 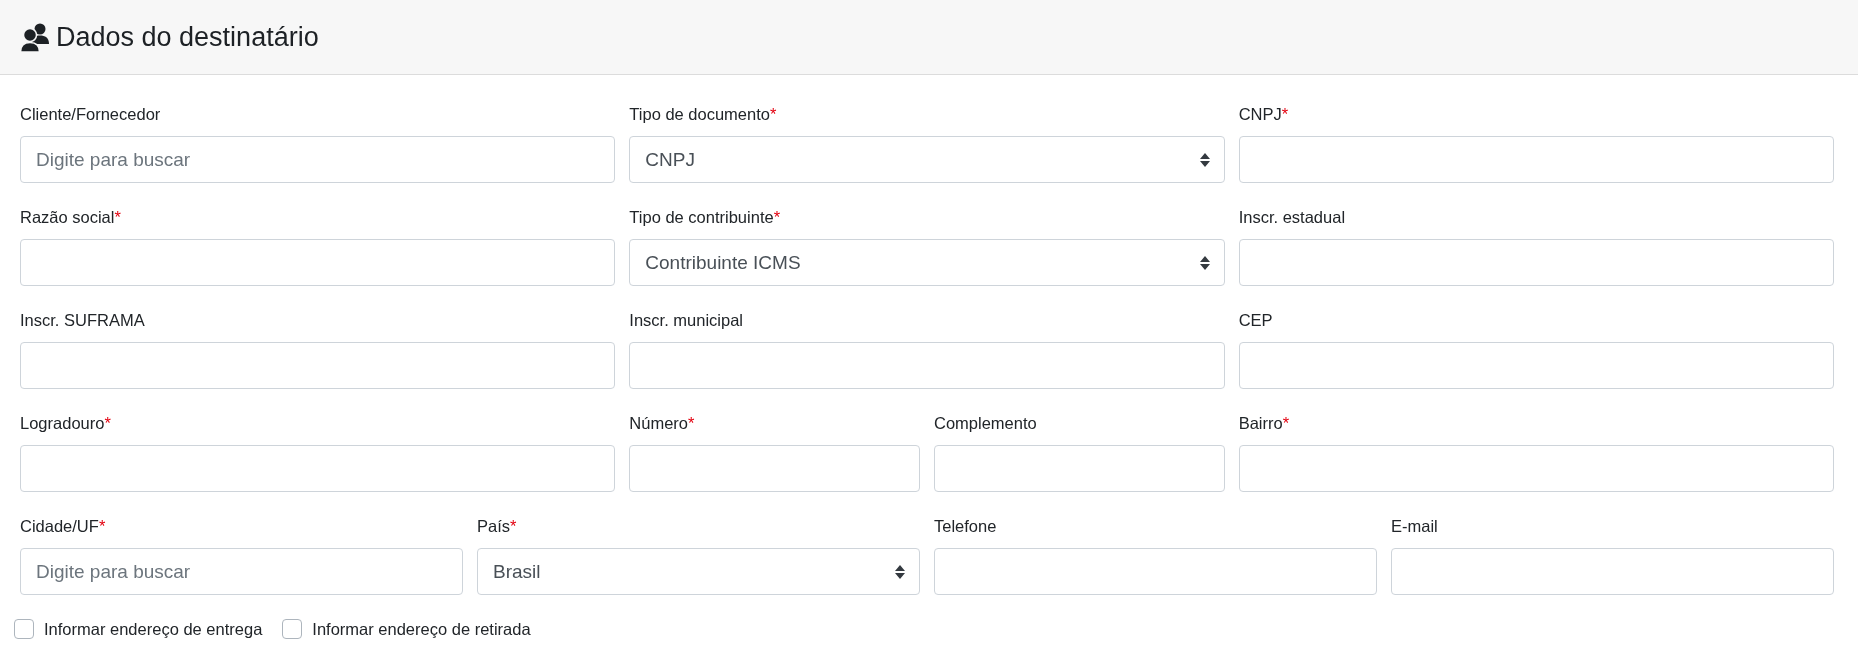 What do you see at coordinates (421, 629) in the screenshot?
I see `checkbox-label: Informar endereço de retirada` at bounding box center [421, 629].